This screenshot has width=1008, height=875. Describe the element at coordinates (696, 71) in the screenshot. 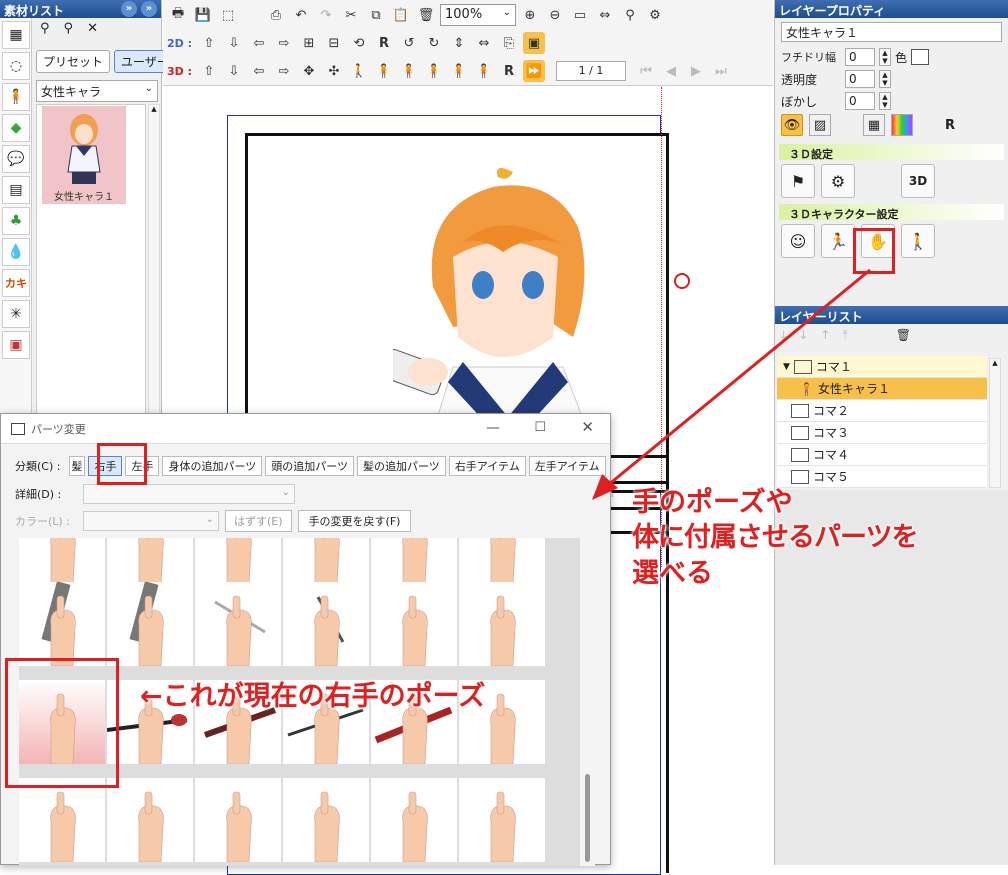

I see `next-page-icon: ▶` at that location.